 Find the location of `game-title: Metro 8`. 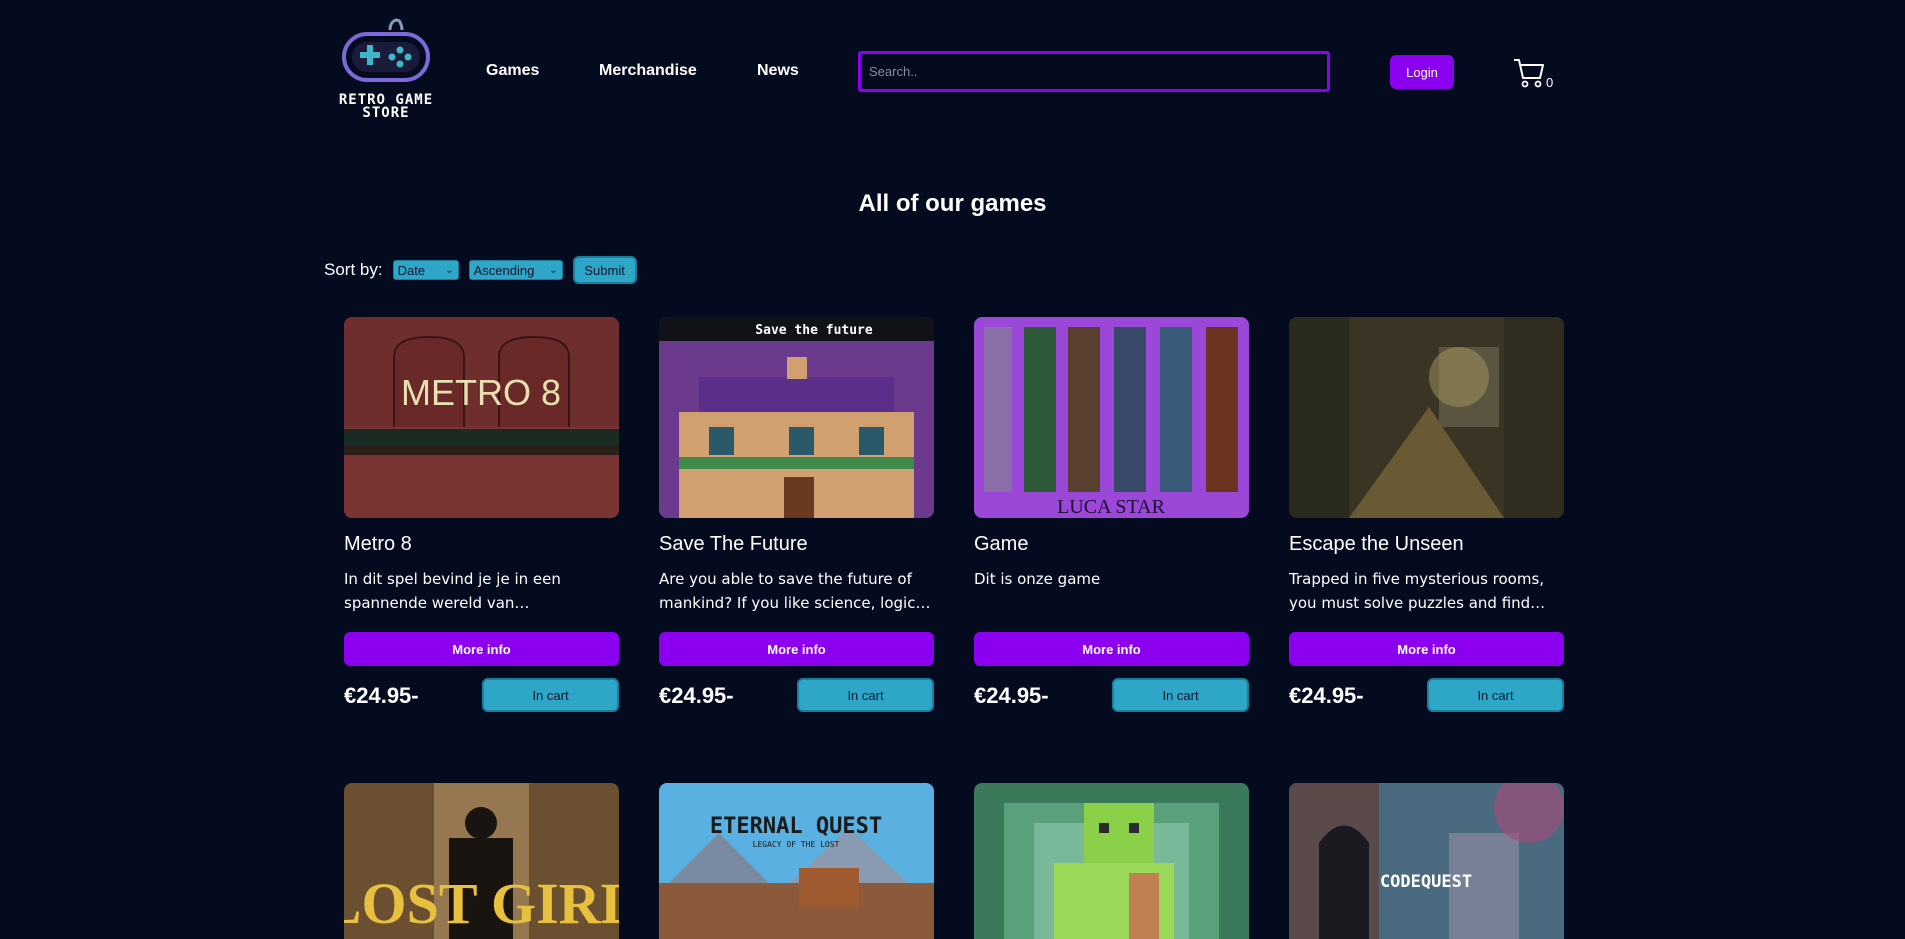

game-title: Metro 8 is located at coordinates (378, 544).